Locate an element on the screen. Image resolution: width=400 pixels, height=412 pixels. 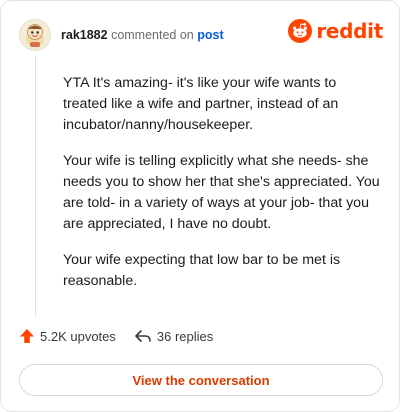
reddit-snoo-icon is located at coordinates (300, 31).